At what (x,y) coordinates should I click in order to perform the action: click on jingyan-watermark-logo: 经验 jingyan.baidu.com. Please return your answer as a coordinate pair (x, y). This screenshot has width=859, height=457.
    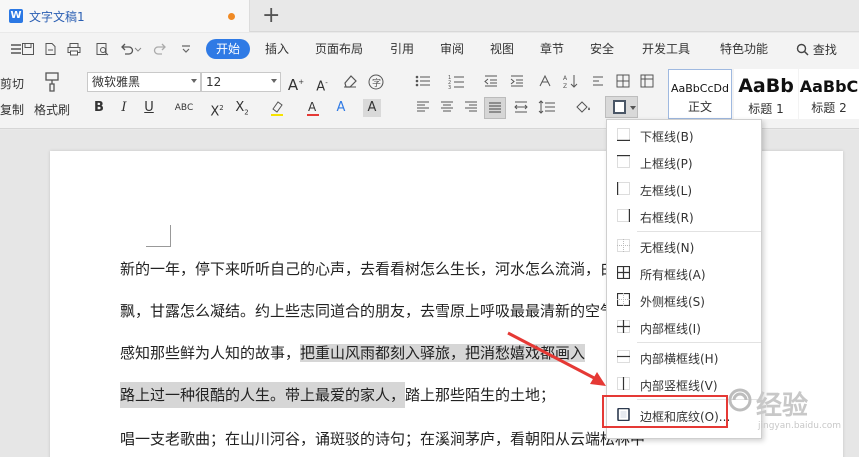
    Looking at the image, I should click on (784, 409).